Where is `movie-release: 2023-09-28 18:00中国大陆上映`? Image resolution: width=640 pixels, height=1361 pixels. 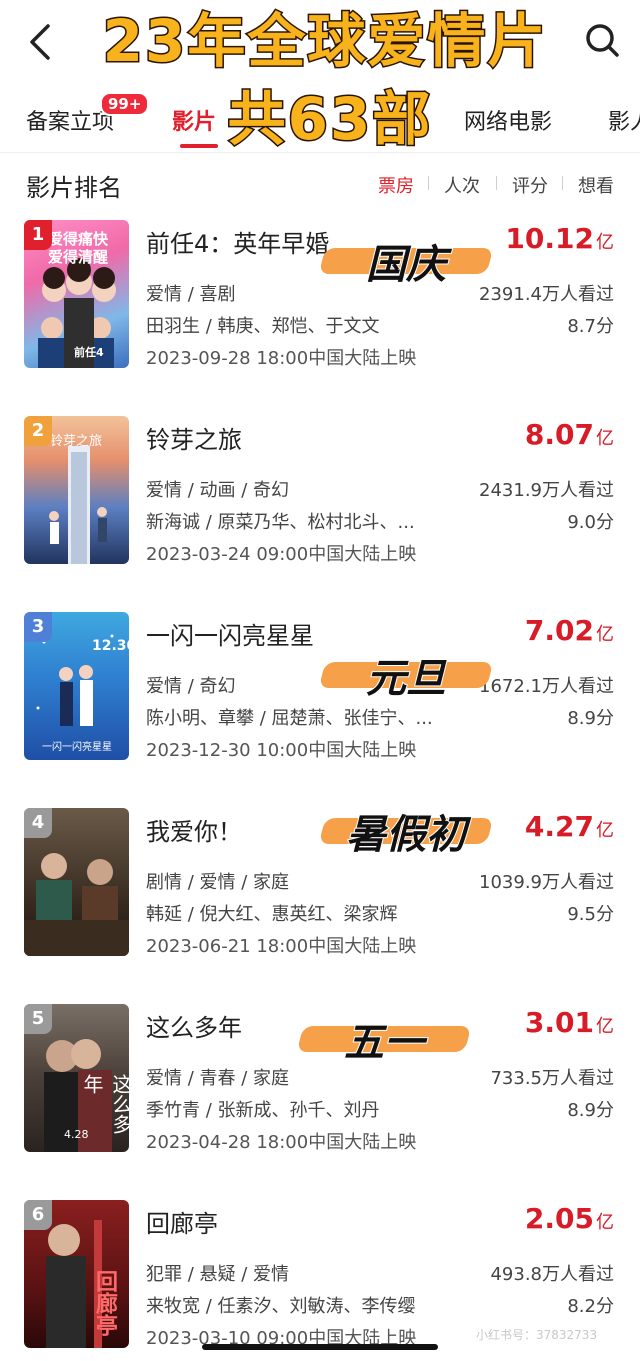
movie-release: 2023-09-28 18:00中国大陆上映 is located at coordinates (281, 358).